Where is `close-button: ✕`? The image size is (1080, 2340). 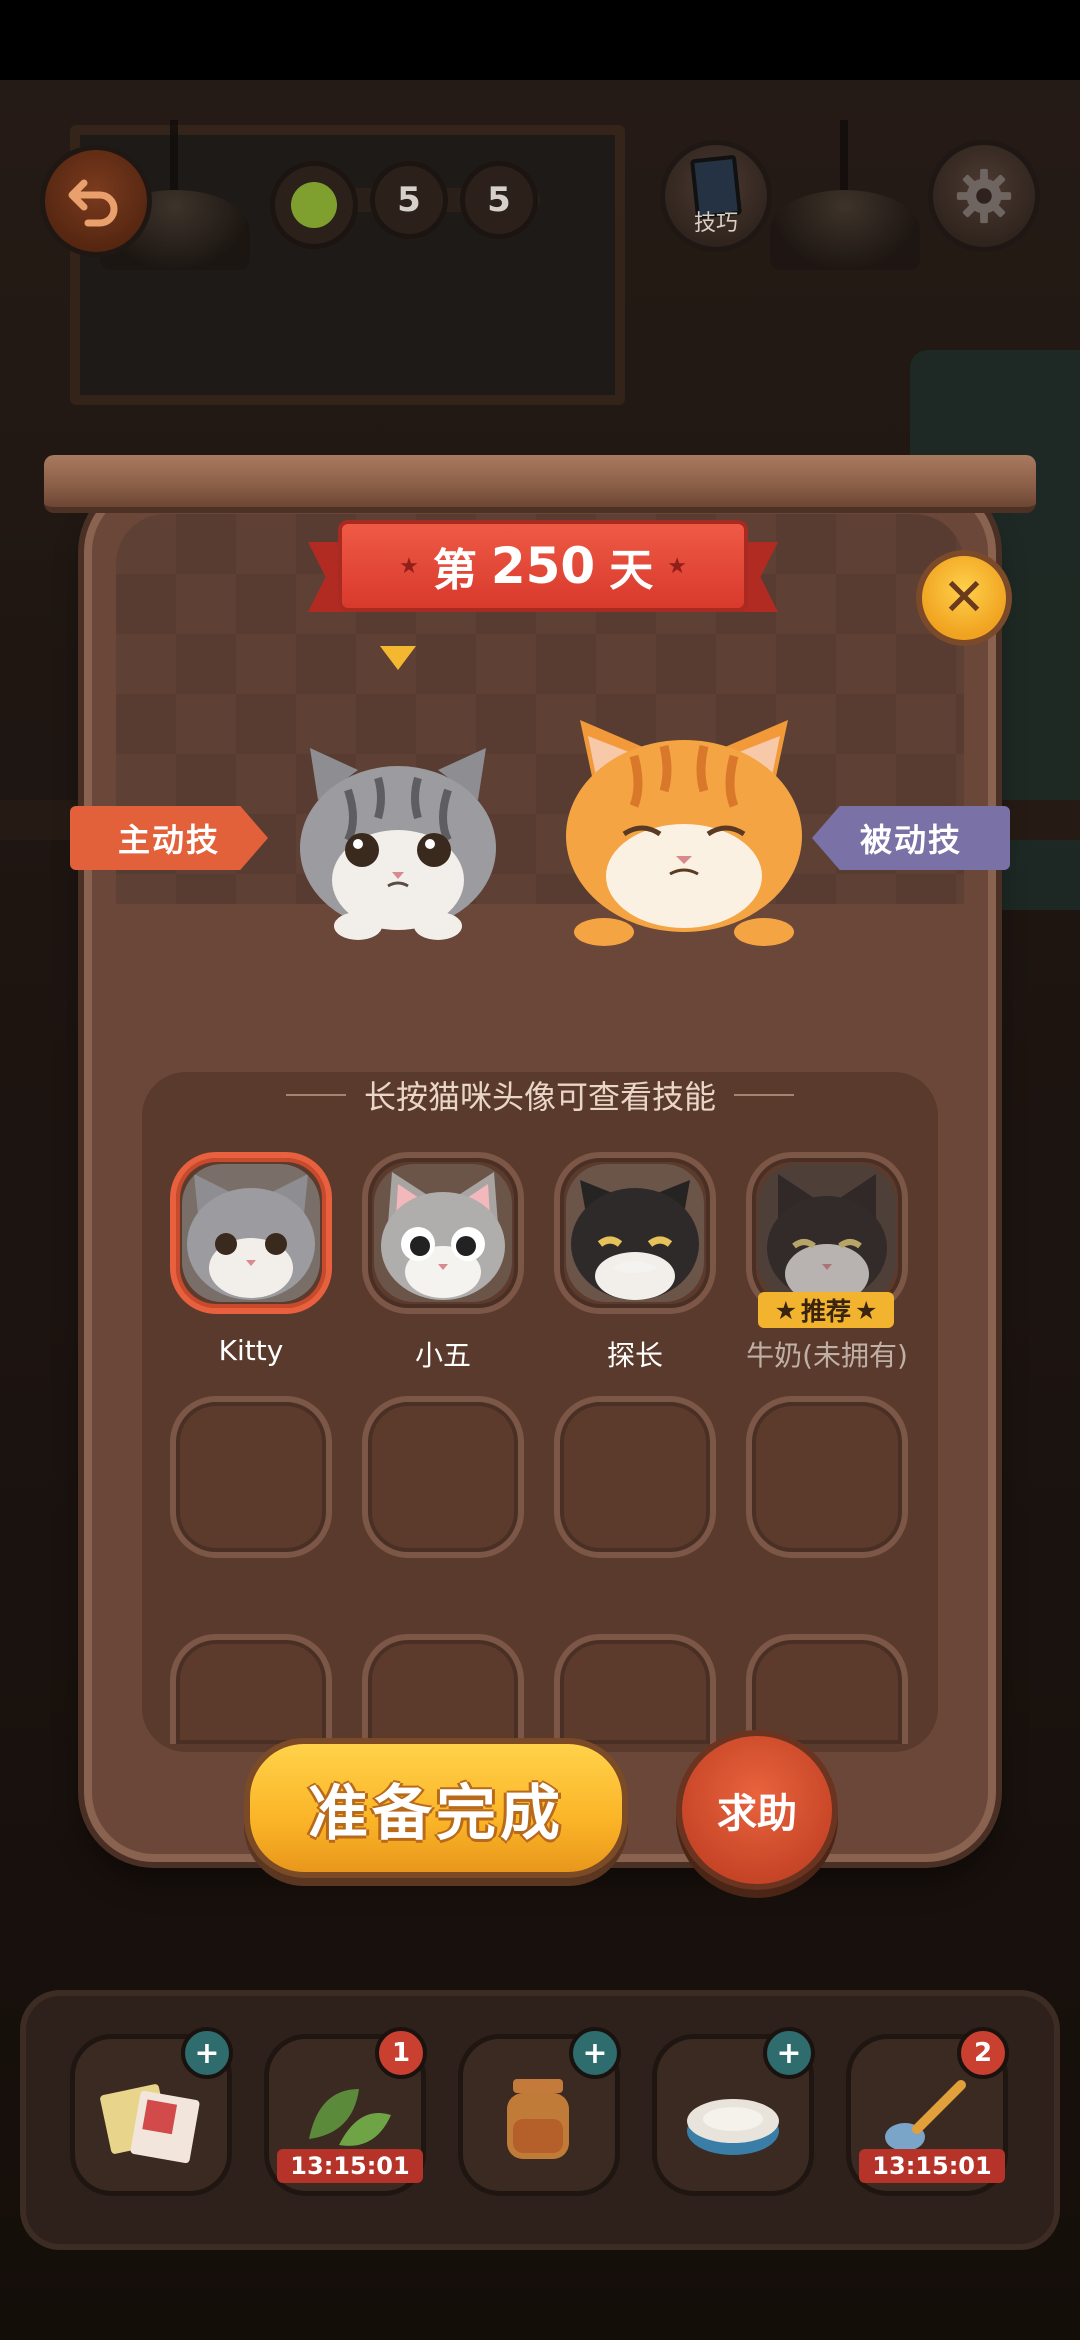 close-button: ✕ is located at coordinates (964, 598).